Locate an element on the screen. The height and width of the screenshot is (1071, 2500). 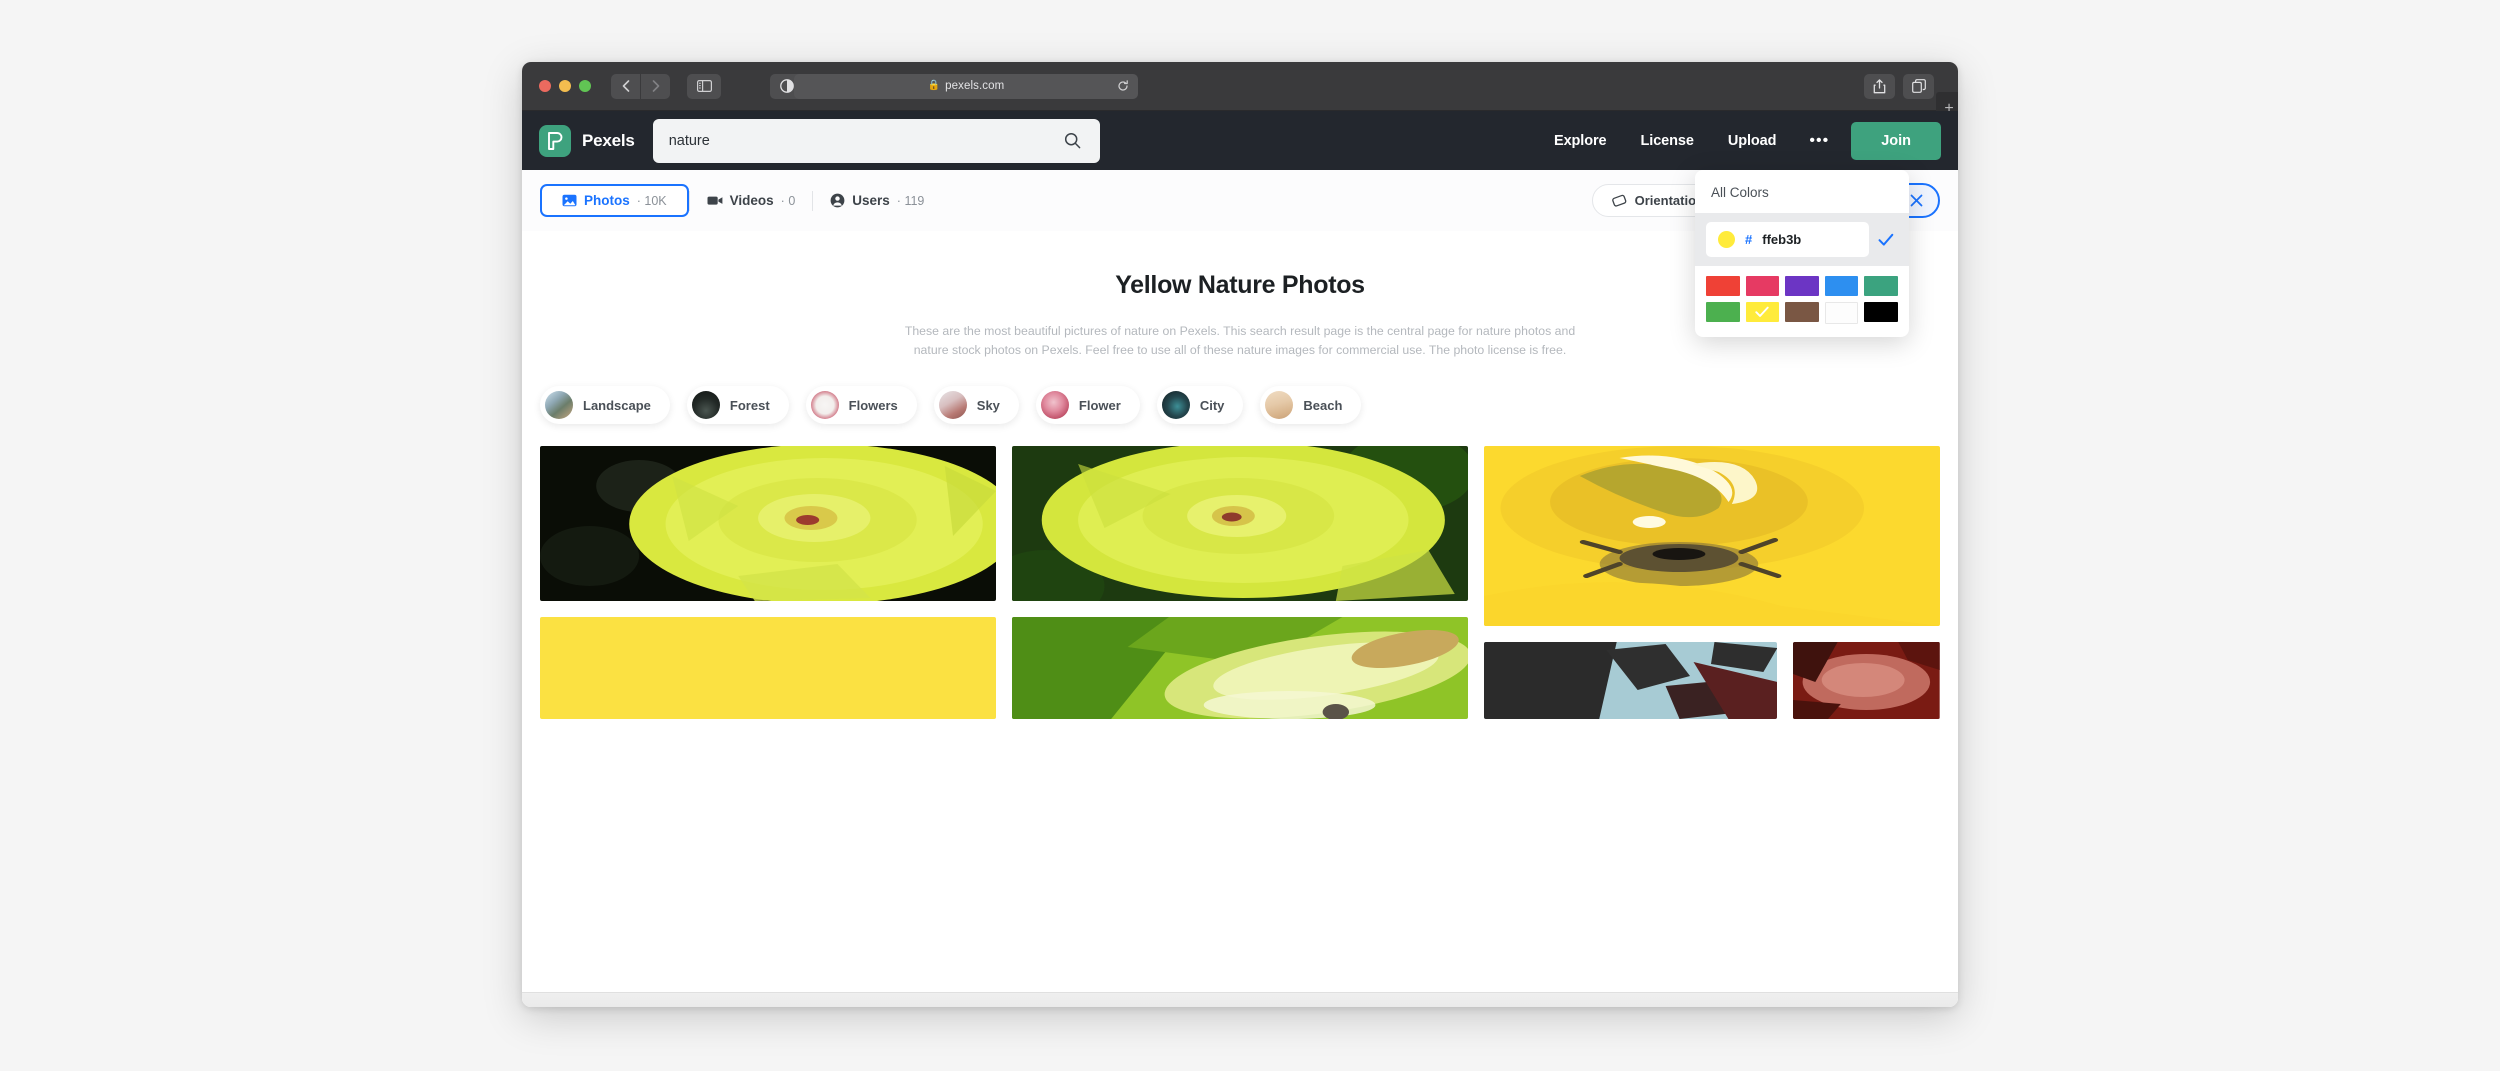
window-controls is located at coordinates (565, 86).